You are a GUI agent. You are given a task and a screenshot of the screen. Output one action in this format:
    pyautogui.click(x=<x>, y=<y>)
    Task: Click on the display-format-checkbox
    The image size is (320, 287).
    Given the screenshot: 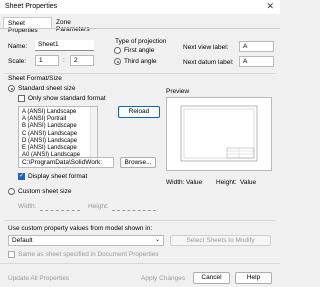 What is the action you would take?
    pyautogui.click(x=21, y=176)
    